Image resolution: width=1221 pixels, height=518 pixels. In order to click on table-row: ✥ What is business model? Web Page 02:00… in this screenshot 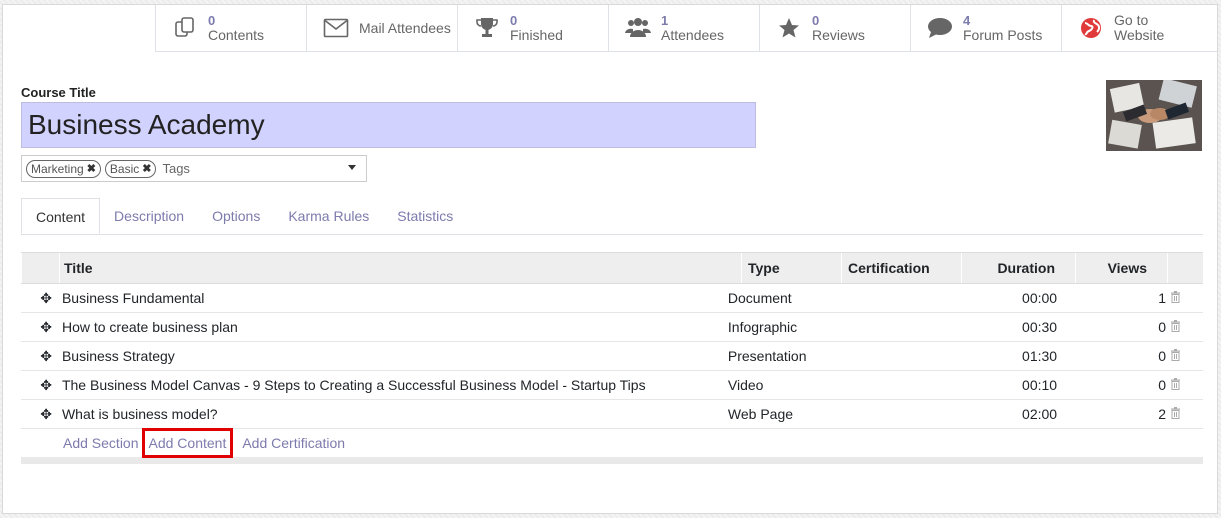, I will do `click(612, 414)`.